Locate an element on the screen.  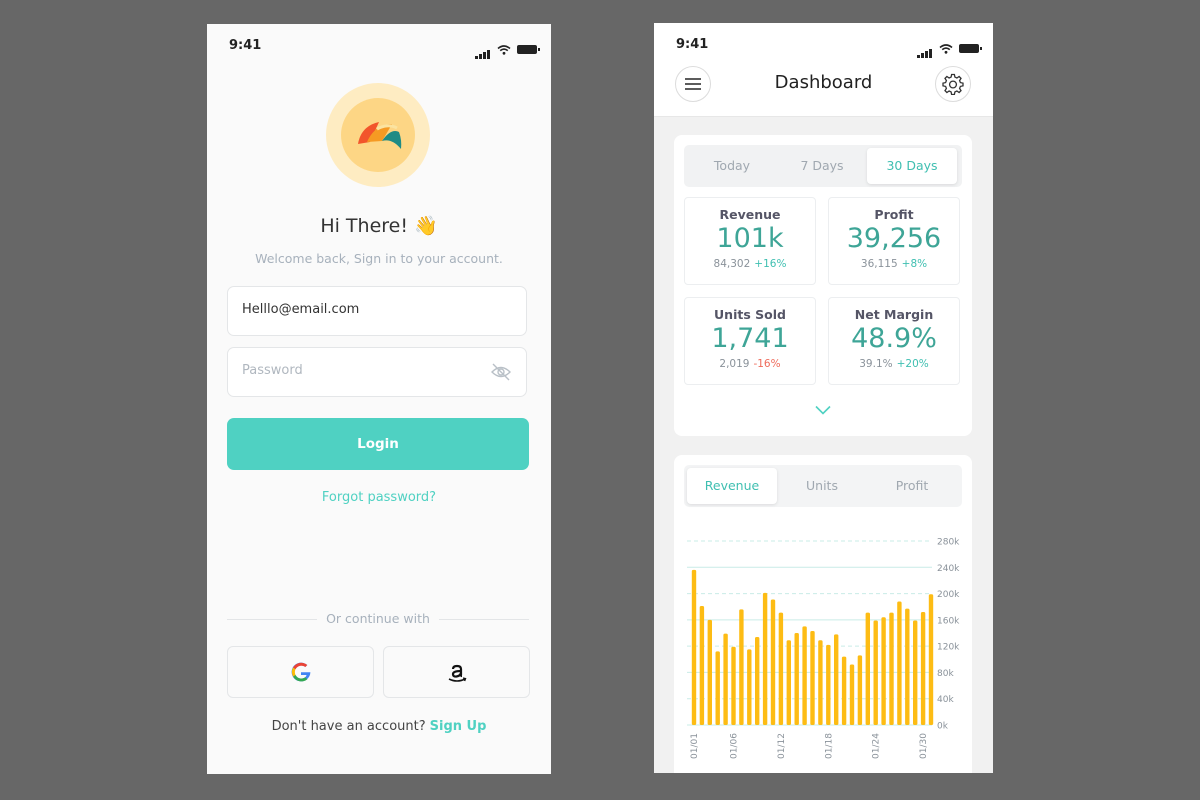
stat-label: Net Margin is located at coordinates (894, 314).